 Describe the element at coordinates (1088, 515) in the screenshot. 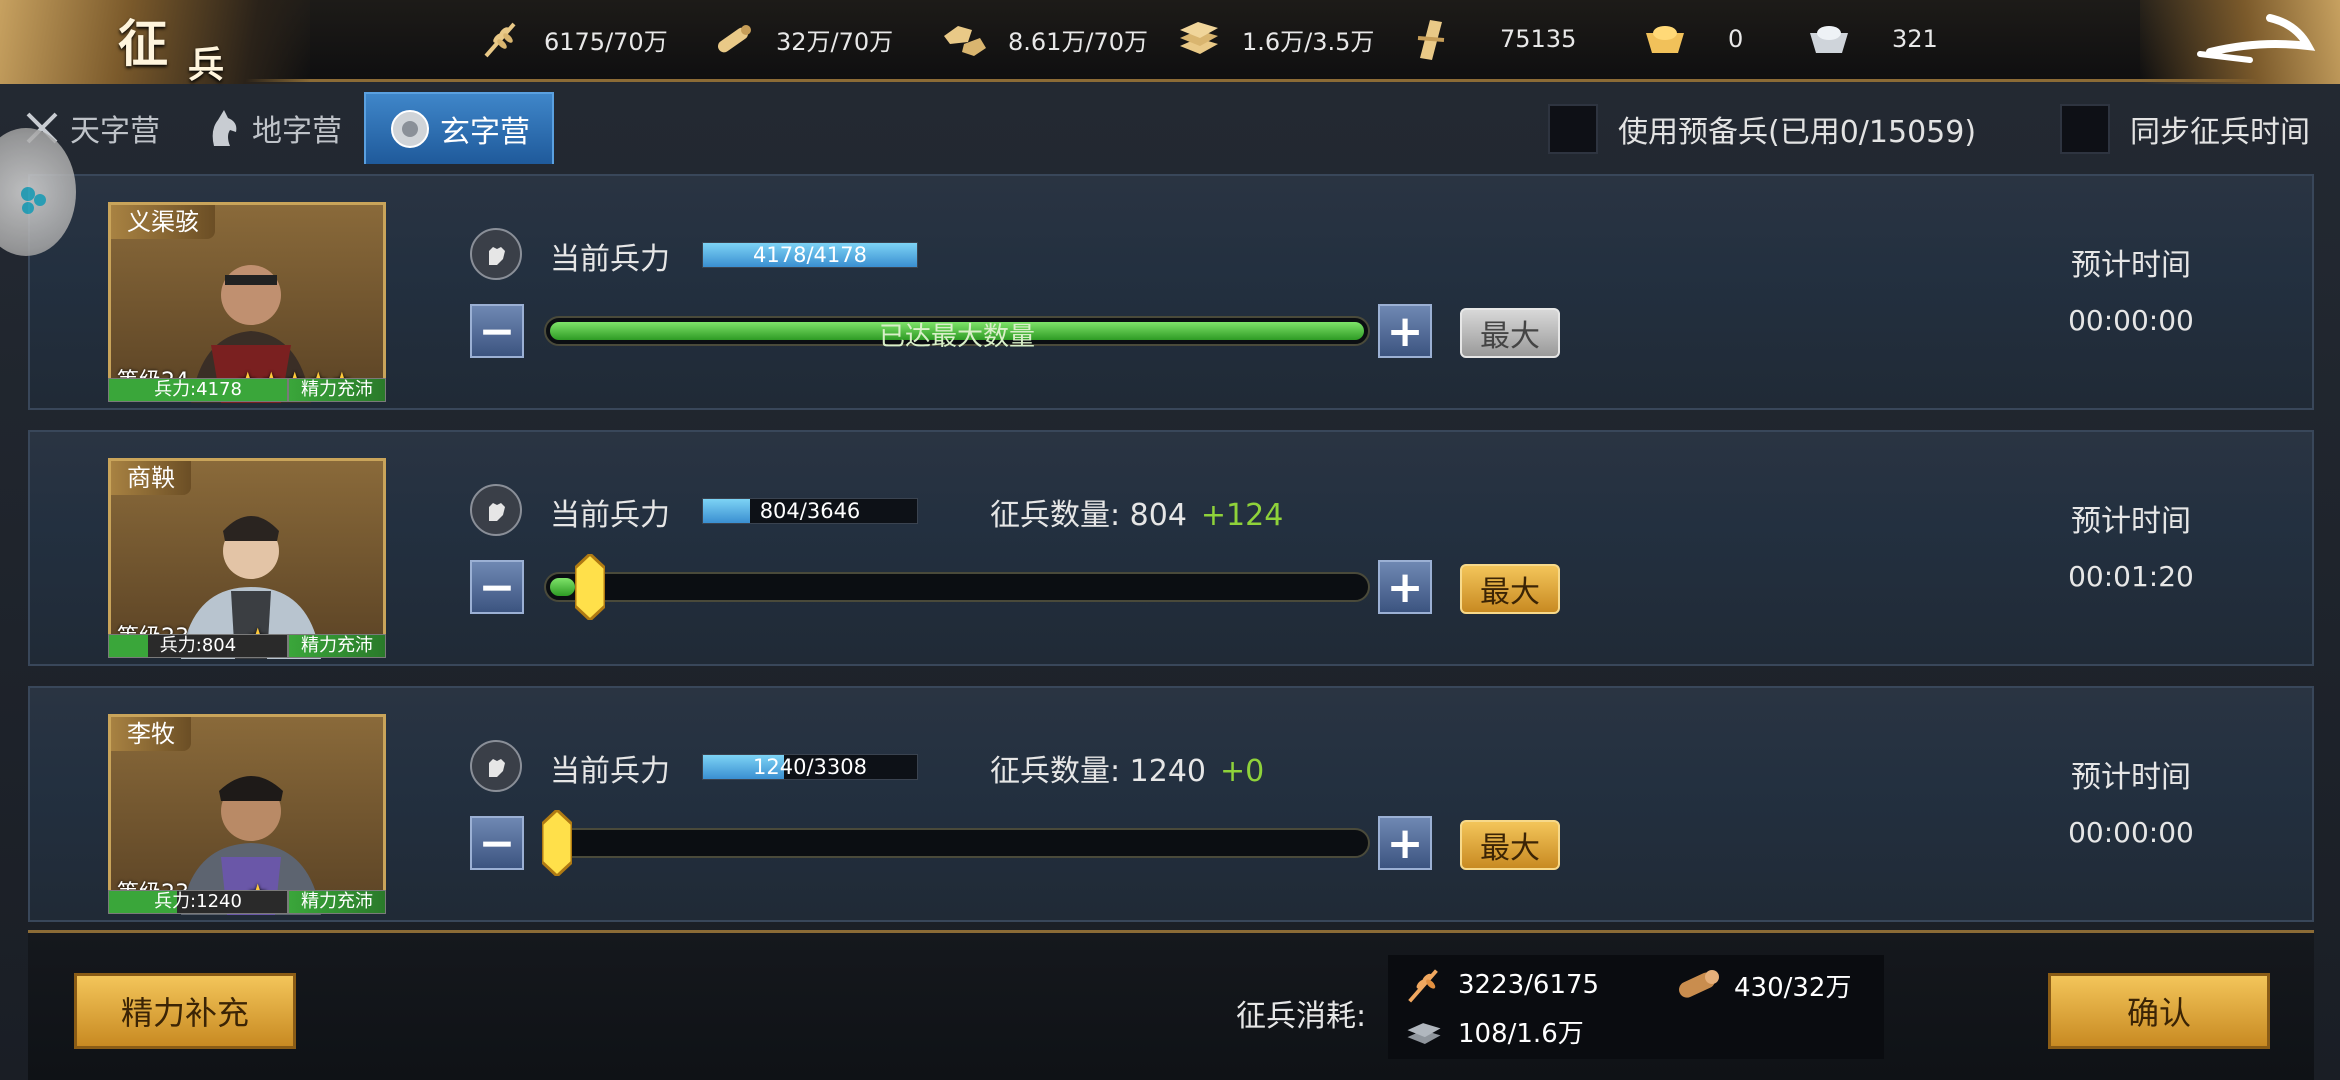

I see `recruit-amount-label: 征兵数量: 804` at that location.